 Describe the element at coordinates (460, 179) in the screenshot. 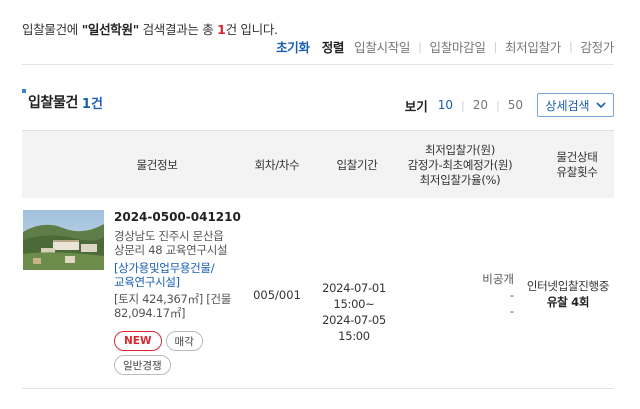

I see `header-price-line3: 최저입찰가율(%)` at that location.